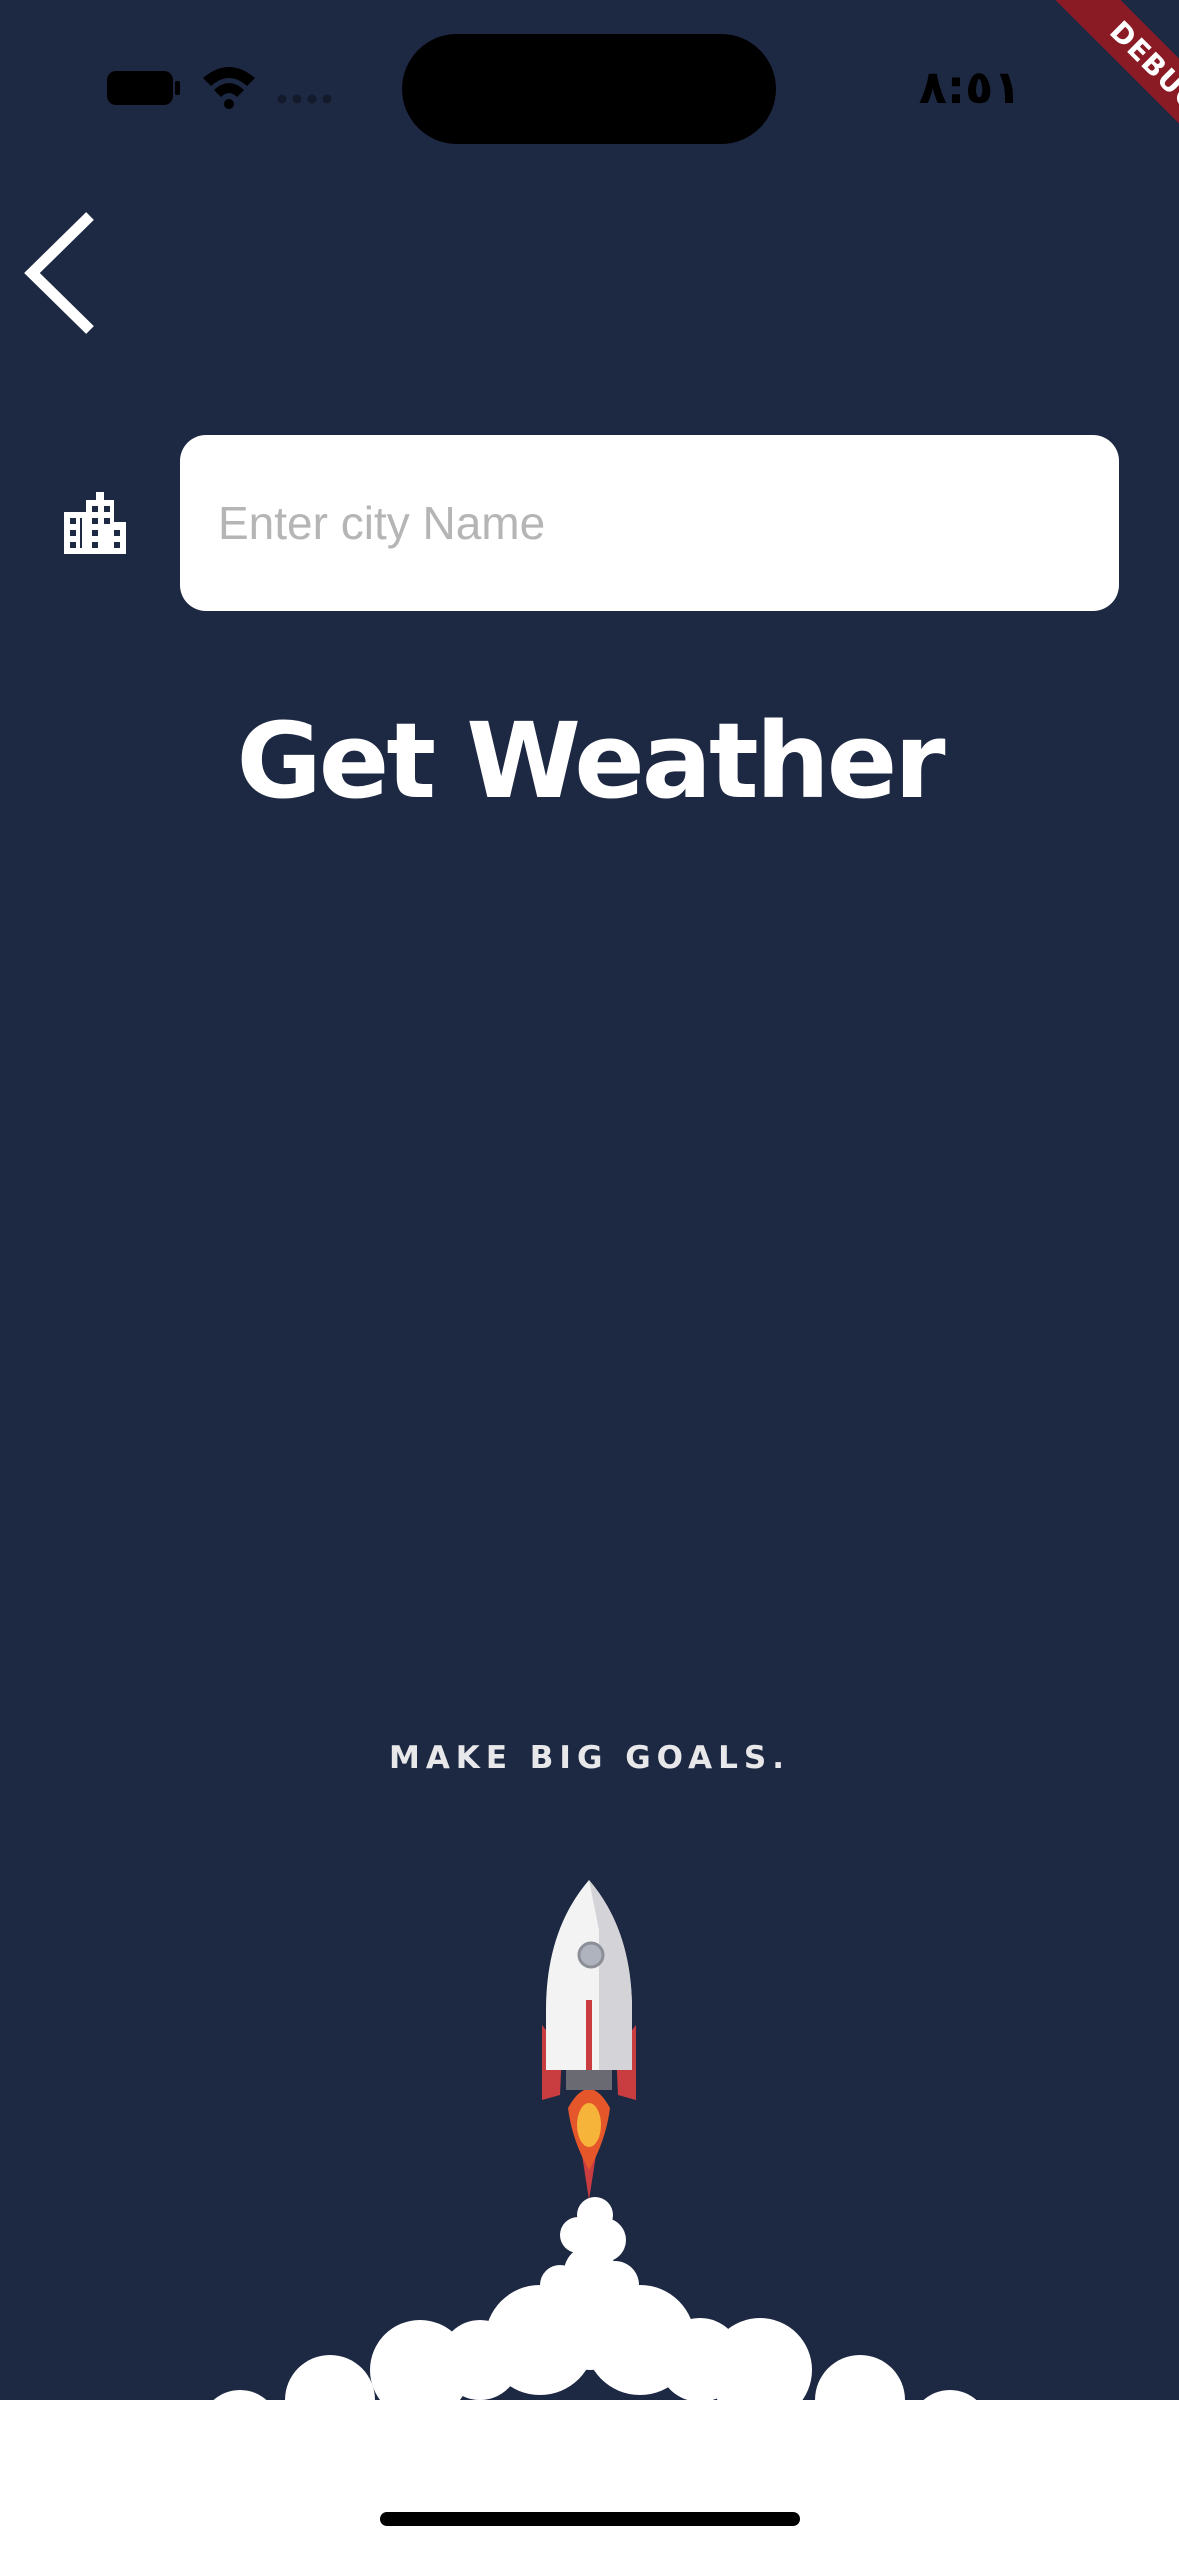 This screenshot has height=2556, width=1179. Describe the element at coordinates (143, 88) in the screenshot. I see `battery-icon` at that location.